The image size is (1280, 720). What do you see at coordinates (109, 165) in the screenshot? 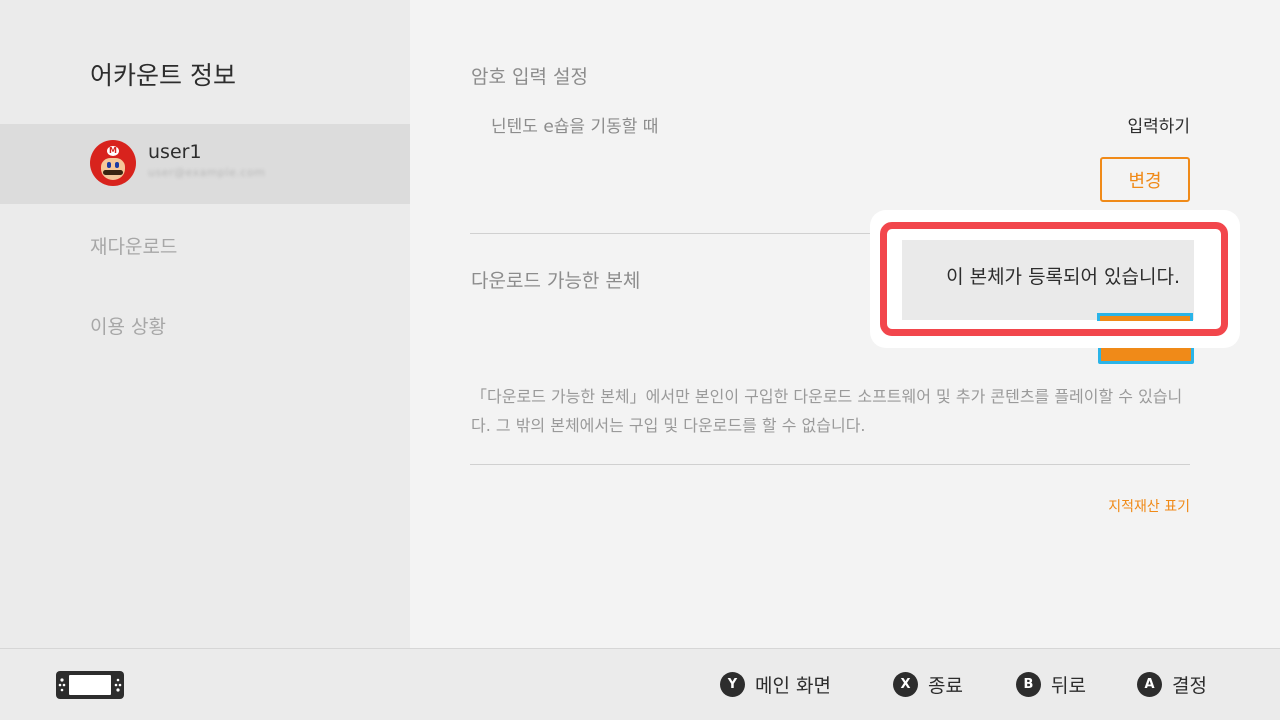
I see `avatar-eye-left` at bounding box center [109, 165].